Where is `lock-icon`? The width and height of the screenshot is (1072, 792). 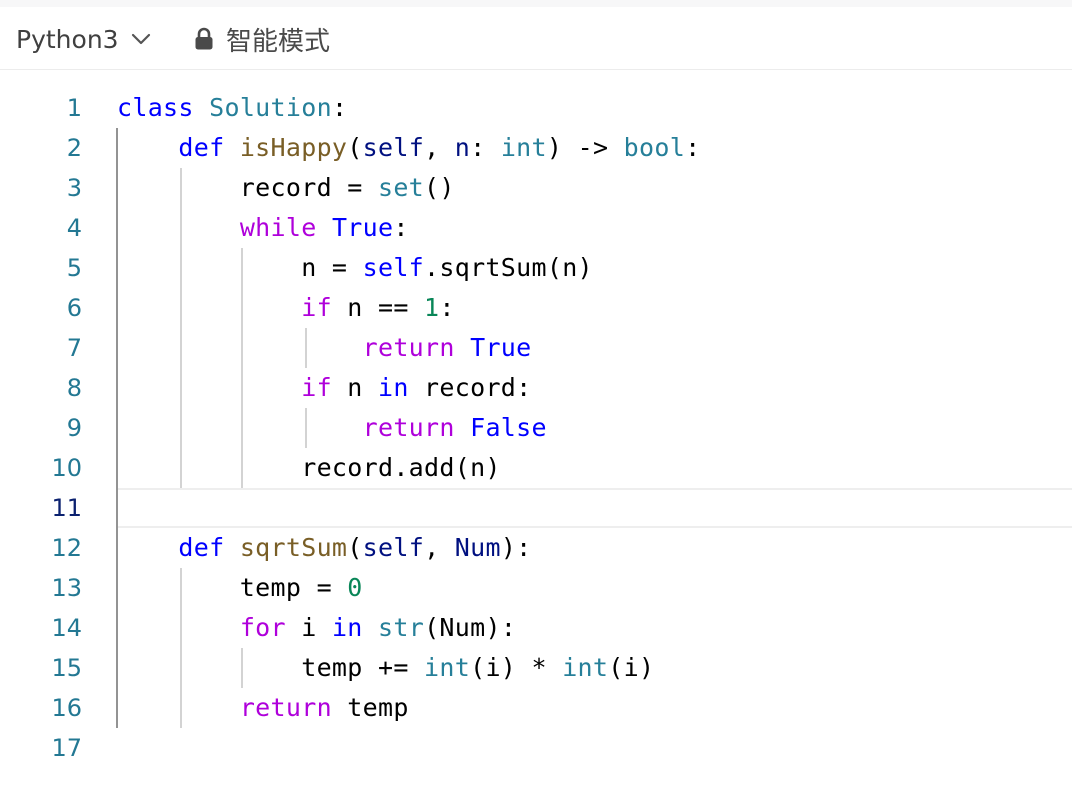
lock-icon is located at coordinates (204, 39).